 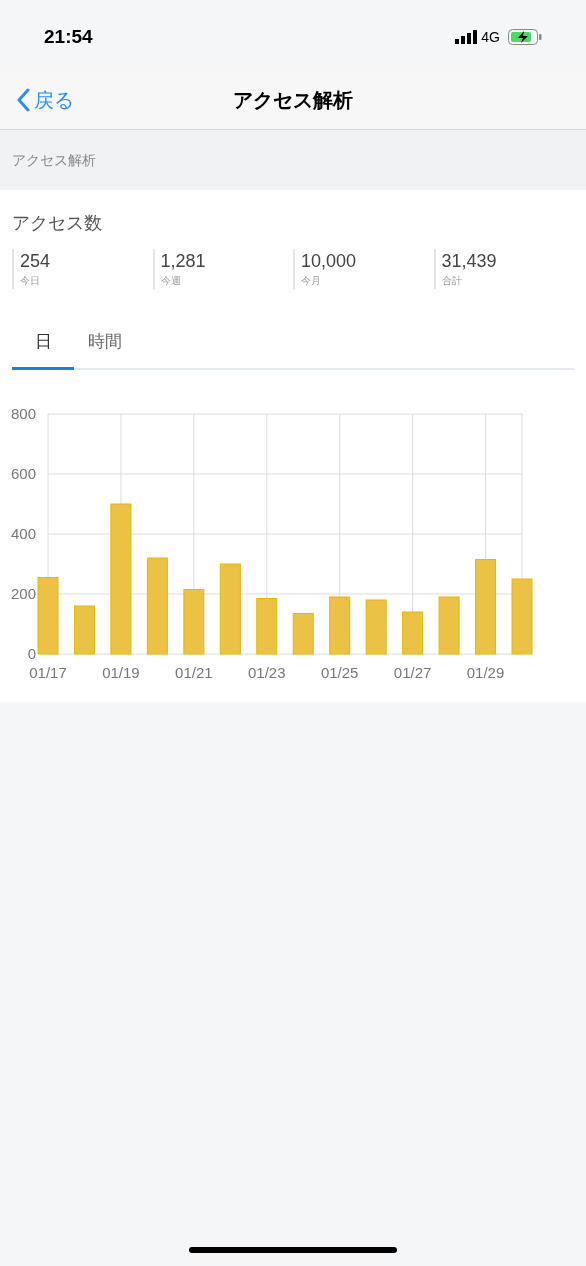 What do you see at coordinates (267, 672) in the screenshot?
I see `x-axis-label: 01/23` at bounding box center [267, 672].